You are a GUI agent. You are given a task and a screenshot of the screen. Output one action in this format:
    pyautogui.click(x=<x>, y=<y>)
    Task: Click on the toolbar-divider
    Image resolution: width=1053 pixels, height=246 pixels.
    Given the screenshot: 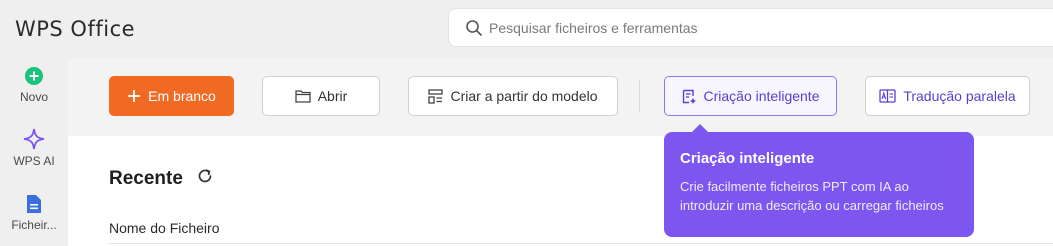 What is the action you would take?
    pyautogui.click(x=639, y=96)
    